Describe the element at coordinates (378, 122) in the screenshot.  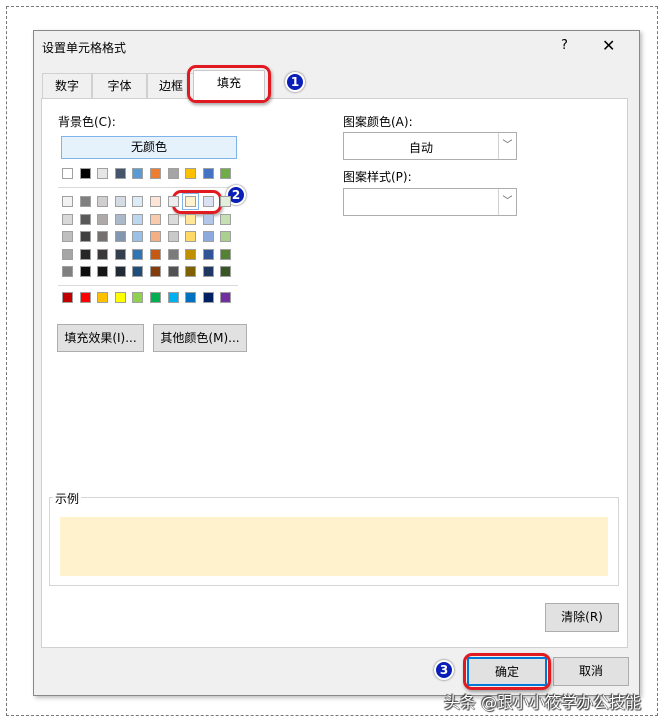
I see `pattern-color-label: 图案颜色(A):` at that location.